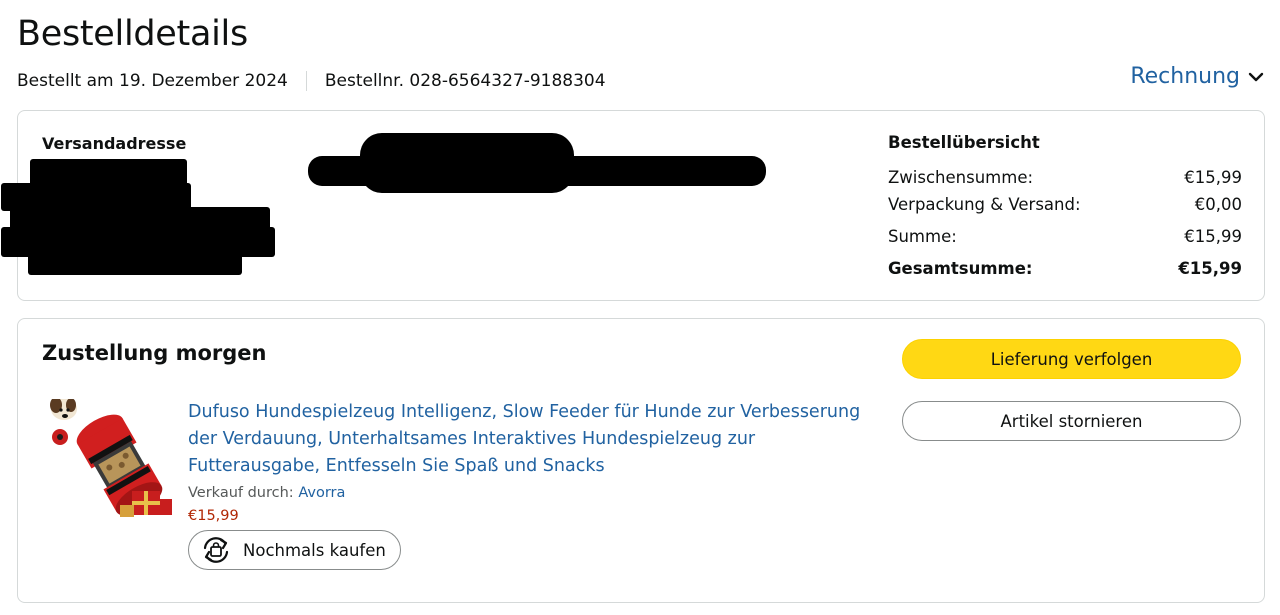 This screenshot has height=615, width=1280. What do you see at coordinates (213, 516) in the screenshot?
I see `item-price: €15,99` at bounding box center [213, 516].